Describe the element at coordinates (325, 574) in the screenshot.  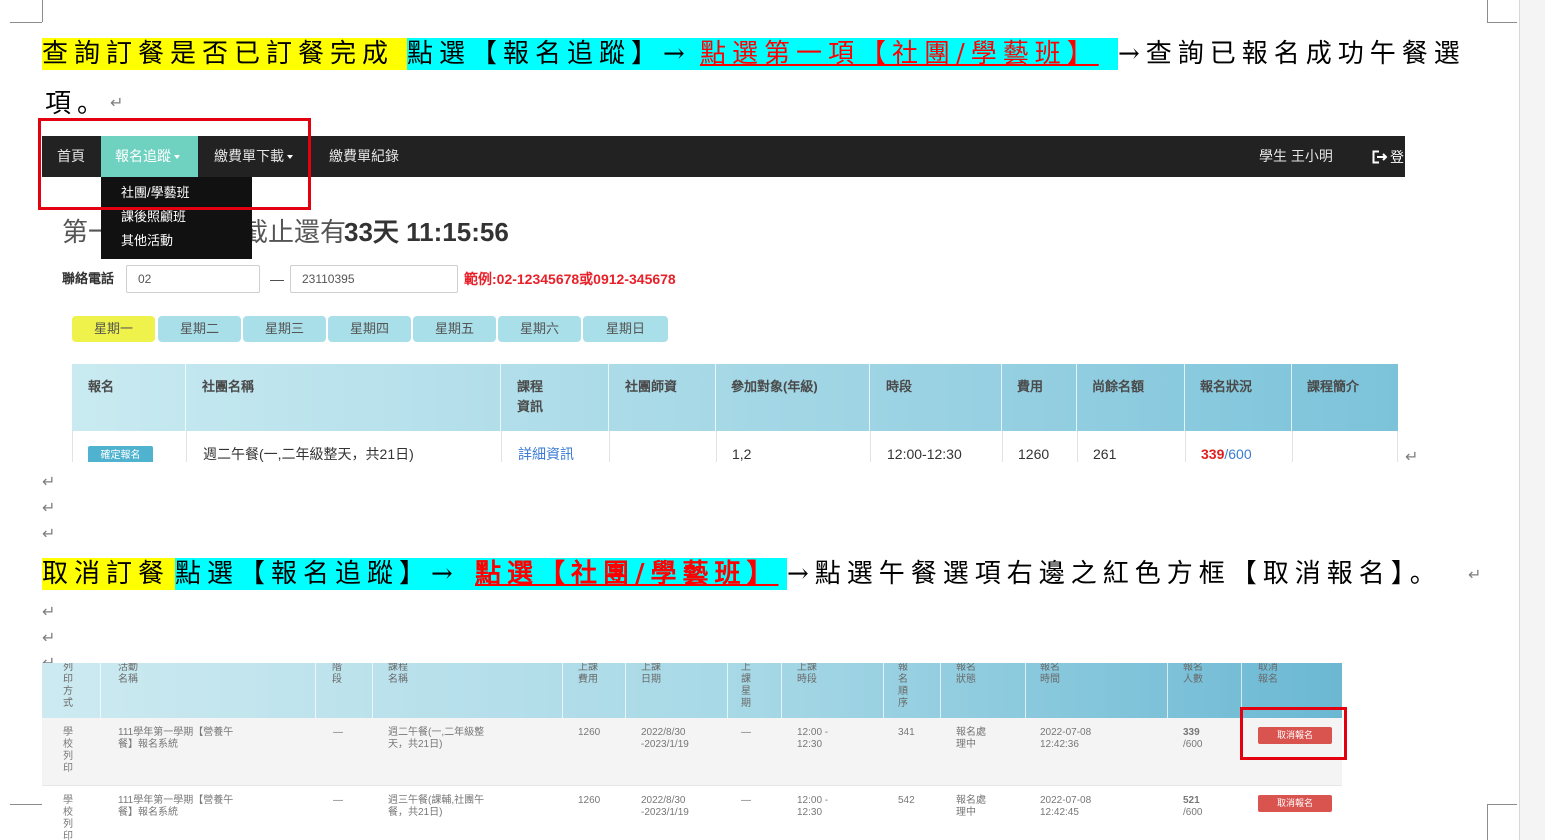
I see `instruction-cancel-cyan-text: 點選【報名追蹤】→` at that location.